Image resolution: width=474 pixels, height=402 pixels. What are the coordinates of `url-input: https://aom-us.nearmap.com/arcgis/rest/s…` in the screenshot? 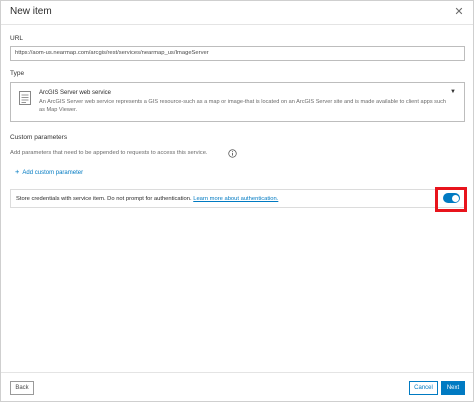 It's located at (237, 53).